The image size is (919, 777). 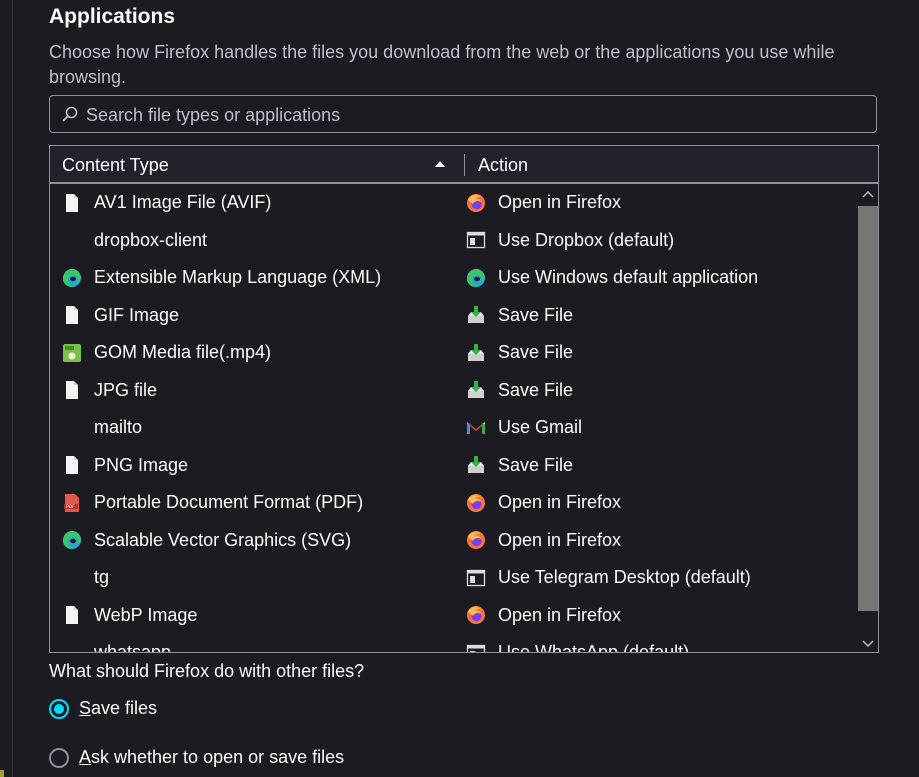 What do you see at coordinates (454, 353) in the screenshot?
I see `table-row: GOM Media file(.mp4) Save File` at bounding box center [454, 353].